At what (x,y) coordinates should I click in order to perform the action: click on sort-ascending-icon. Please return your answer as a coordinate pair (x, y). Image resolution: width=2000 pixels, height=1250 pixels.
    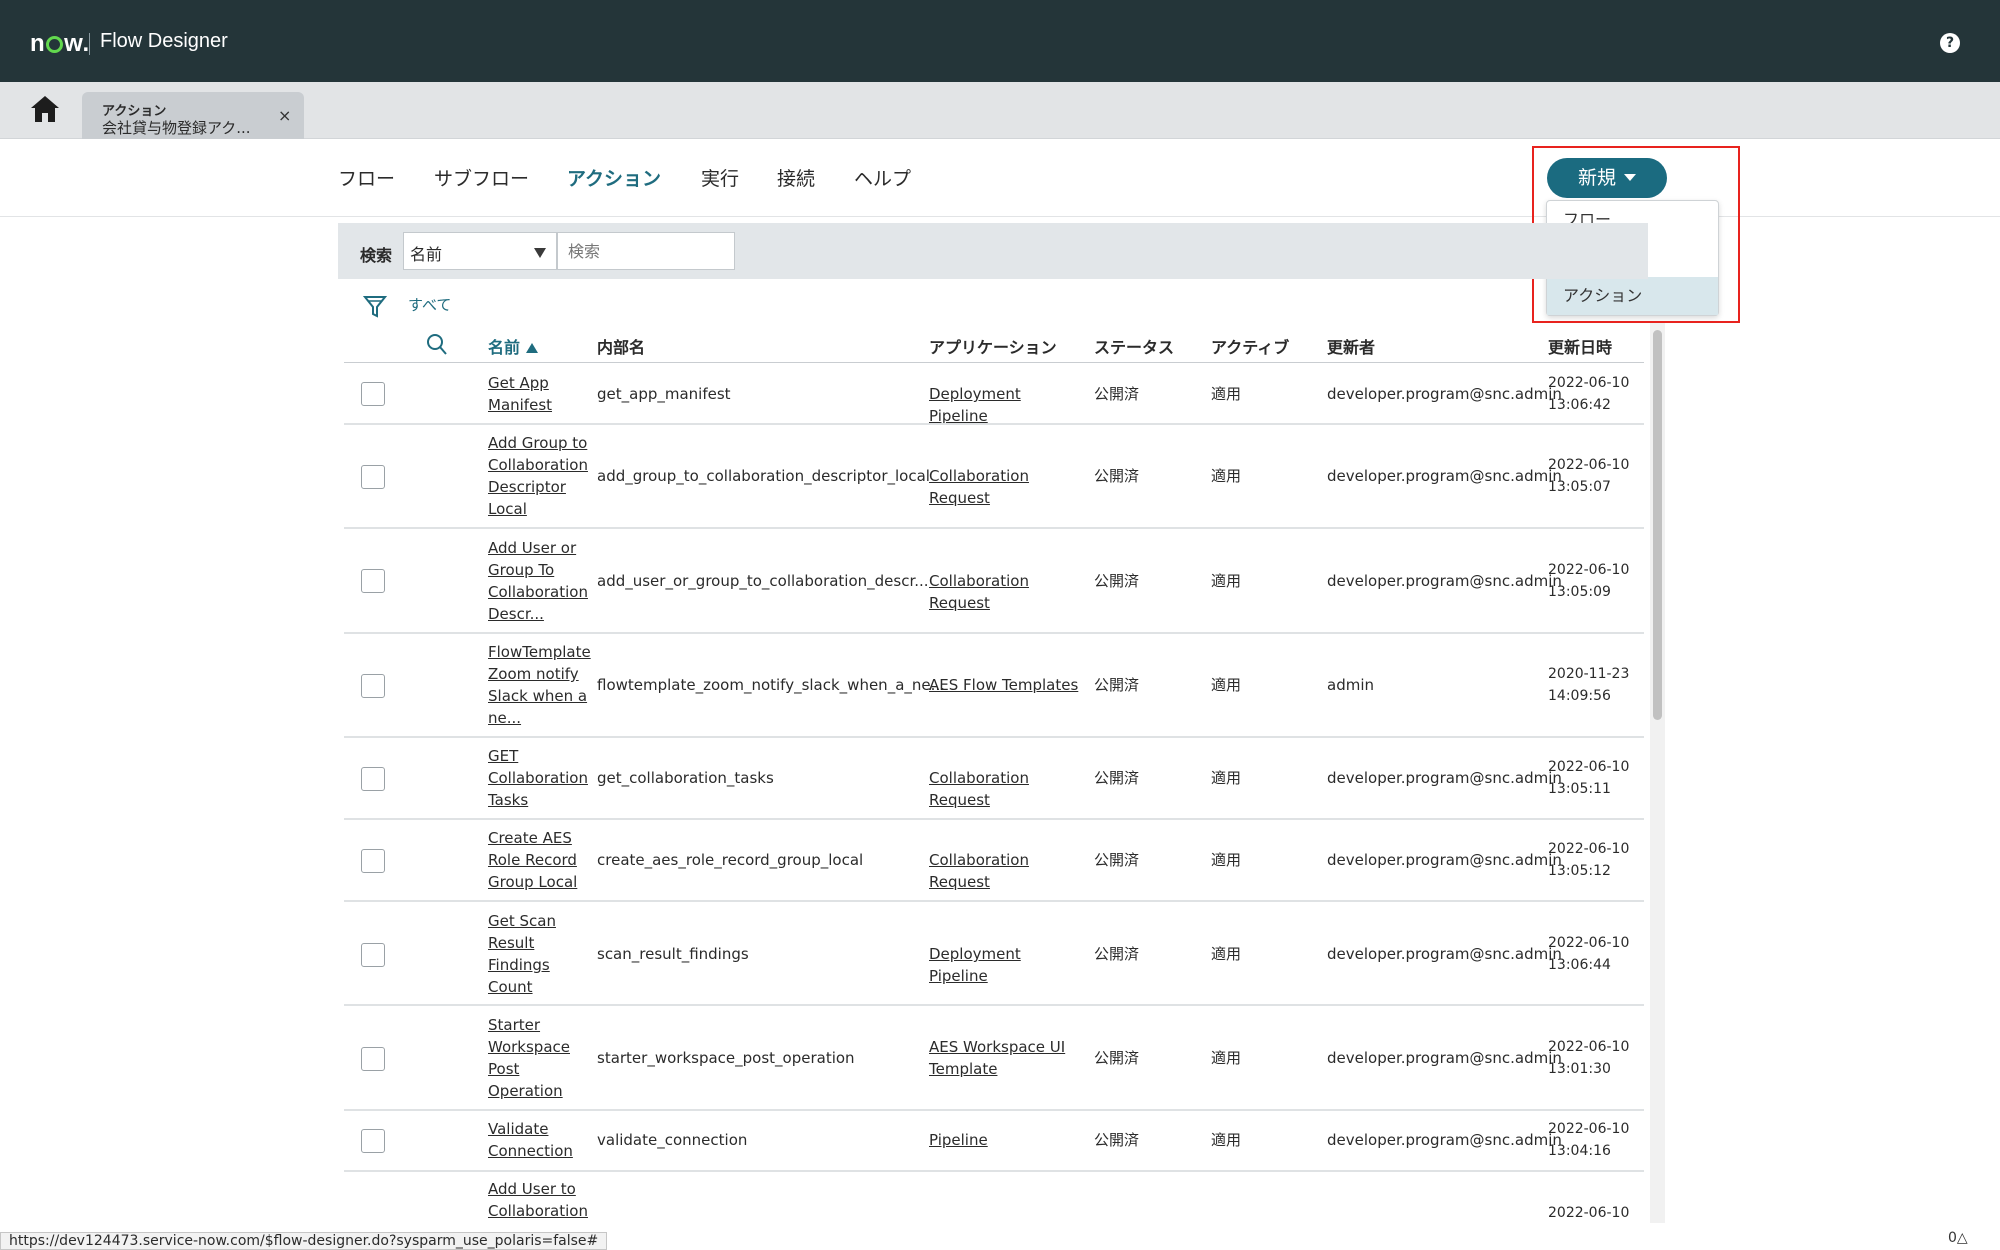
    Looking at the image, I should click on (532, 348).